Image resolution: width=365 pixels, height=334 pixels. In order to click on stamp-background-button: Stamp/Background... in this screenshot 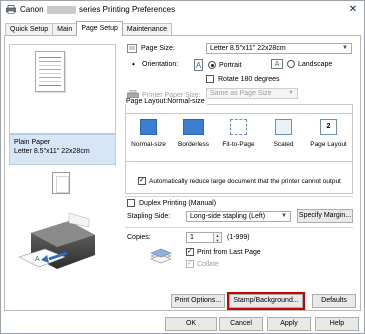, I will do `click(266, 301)`.